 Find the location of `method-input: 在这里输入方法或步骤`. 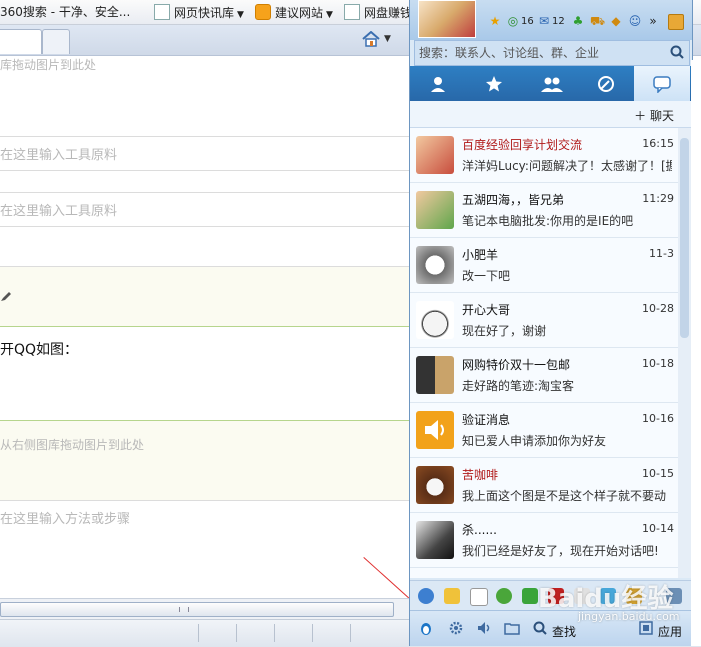

method-input: 在这里输入方法或步骤 is located at coordinates (65, 517).